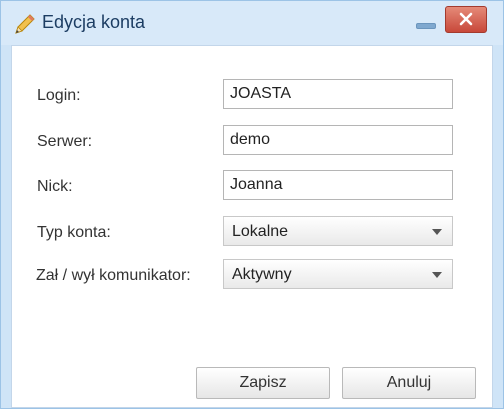 The height and width of the screenshot is (409, 504). Describe the element at coordinates (113, 275) in the screenshot. I see `communicator-label: Zał / wył komunikator:` at that location.